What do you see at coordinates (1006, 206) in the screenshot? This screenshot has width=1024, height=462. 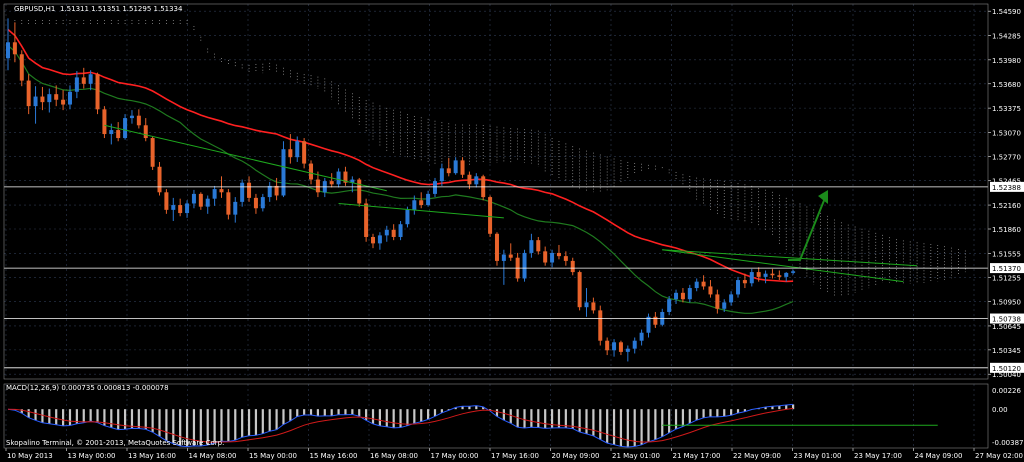 I see `y-tick-label: 1.52160` at bounding box center [1006, 206].